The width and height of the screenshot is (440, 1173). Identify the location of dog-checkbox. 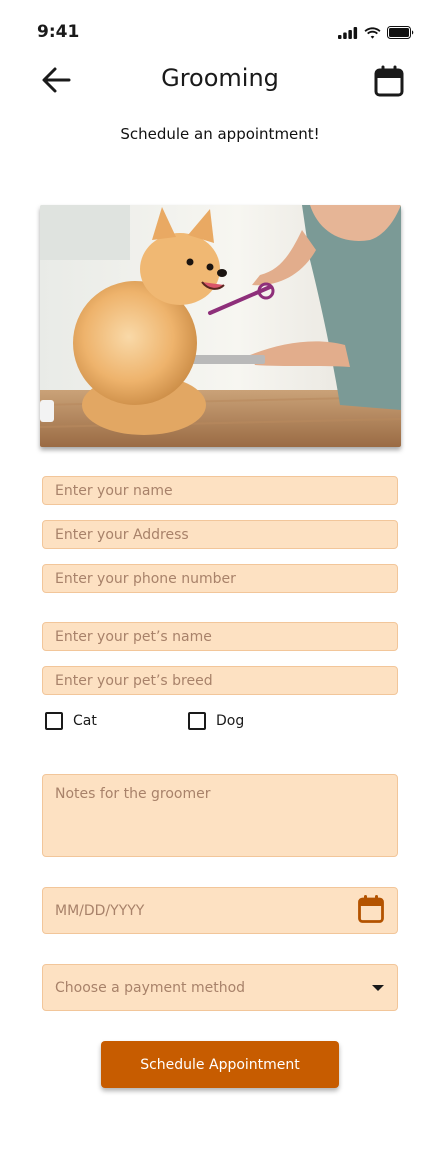
(197, 721).